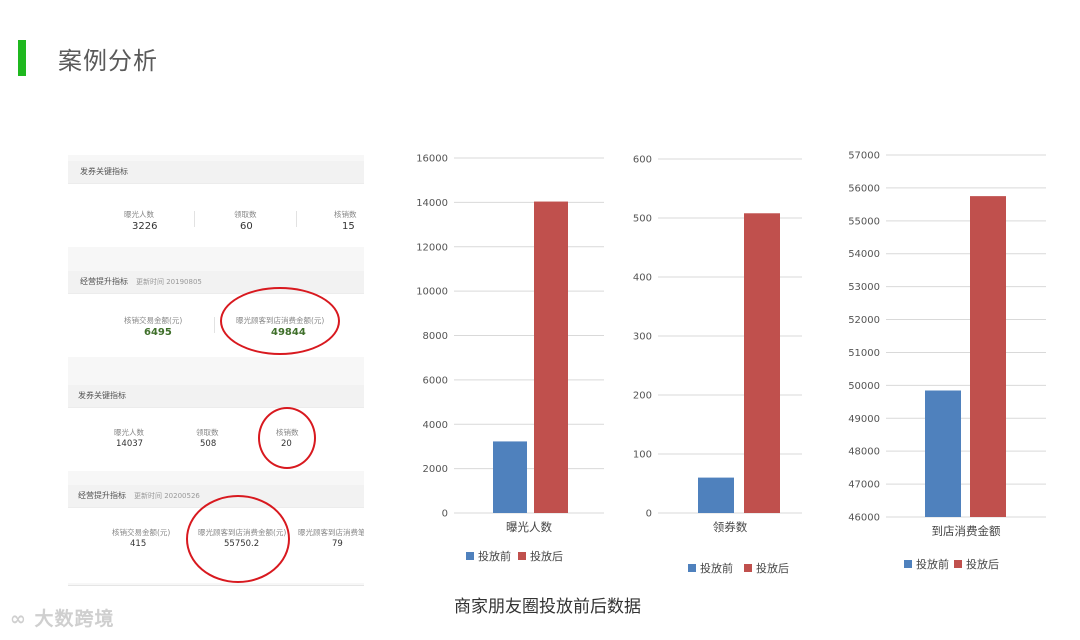 This screenshot has width=1080, height=640. What do you see at coordinates (435, 469) in the screenshot?
I see `y-tick-label: 2000` at bounding box center [435, 469].